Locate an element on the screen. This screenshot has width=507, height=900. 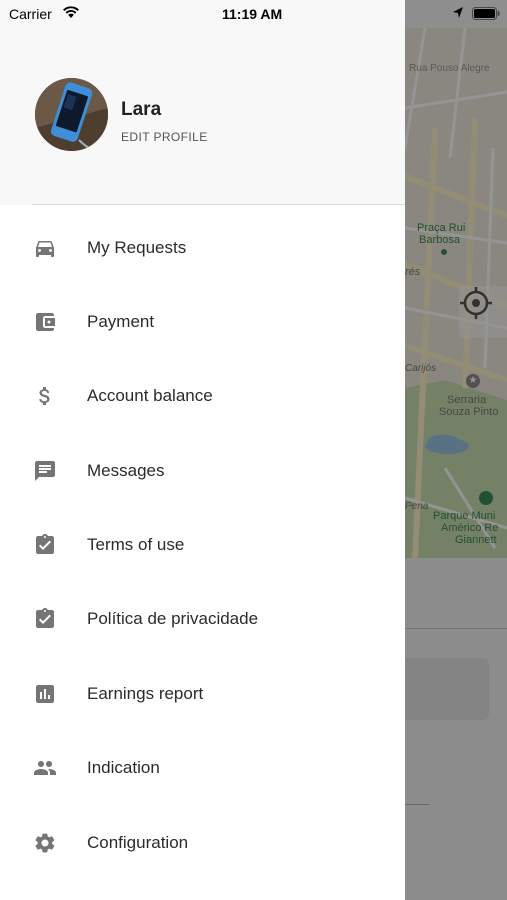
menu-item-my-requests: My Requests is located at coordinates (202, 248).